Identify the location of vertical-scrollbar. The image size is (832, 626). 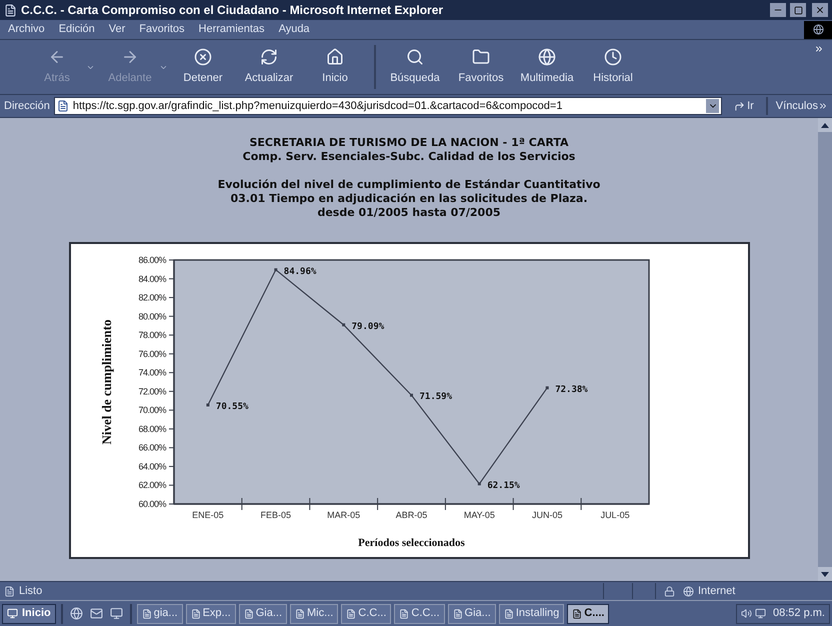
(825, 349).